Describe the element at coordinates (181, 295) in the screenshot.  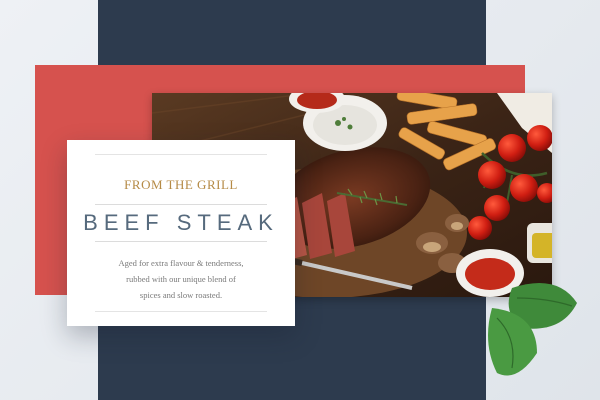
I see `description-line: spices and slow roasted.` at that location.